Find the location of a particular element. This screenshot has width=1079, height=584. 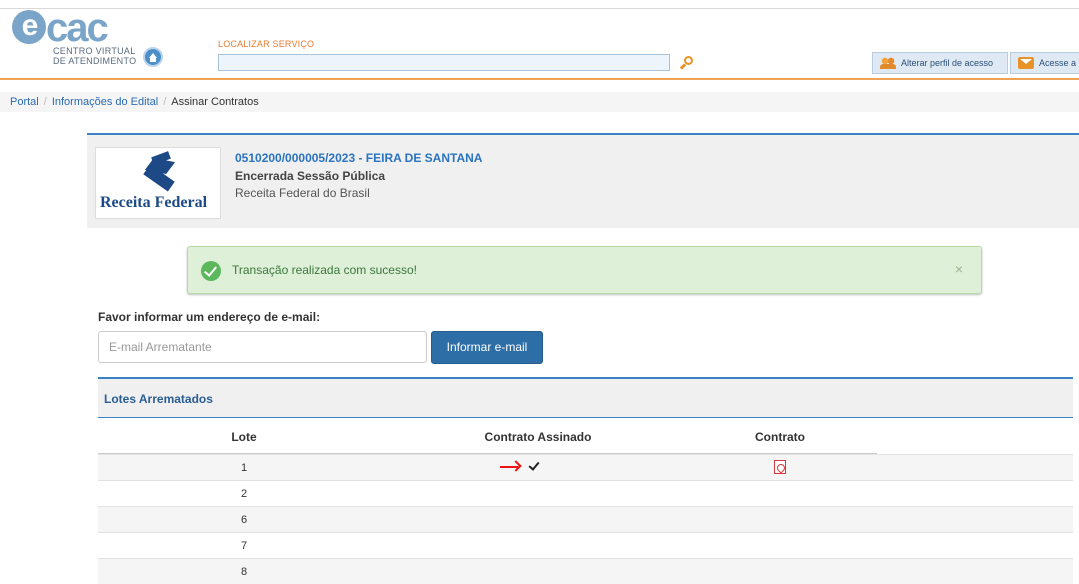

check-icon is located at coordinates (534, 466).